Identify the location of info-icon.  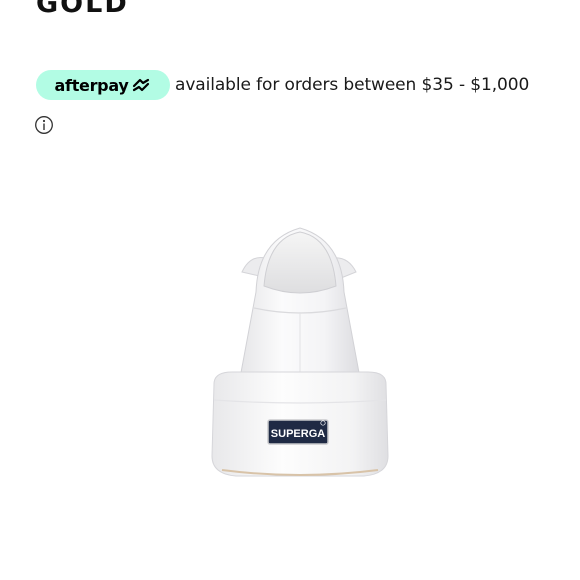
(44, 125).